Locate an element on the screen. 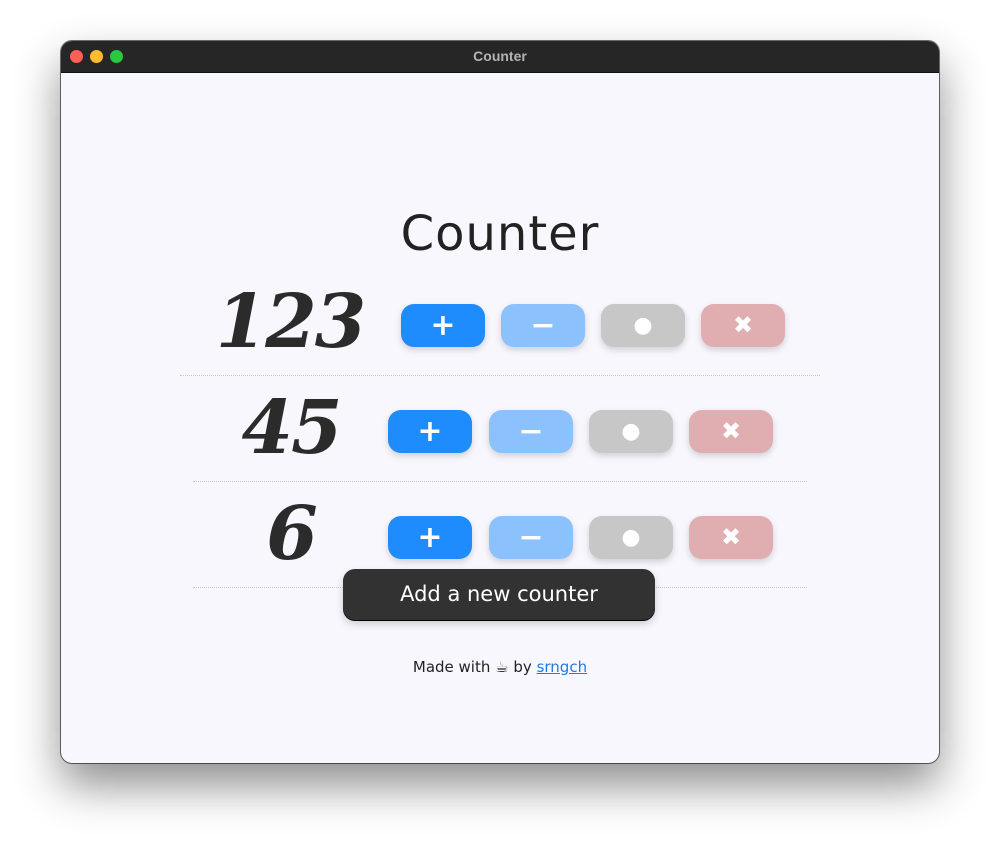 The image size is (1000, 843). coffee-icon: ☕ is located at coordinates (502, 667).